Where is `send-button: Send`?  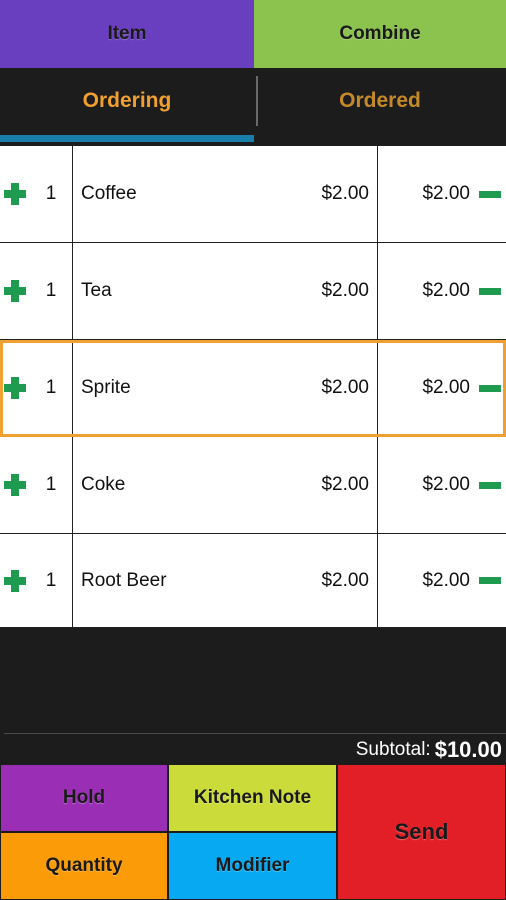
send-button: Send is located at coordinates (421, 832).